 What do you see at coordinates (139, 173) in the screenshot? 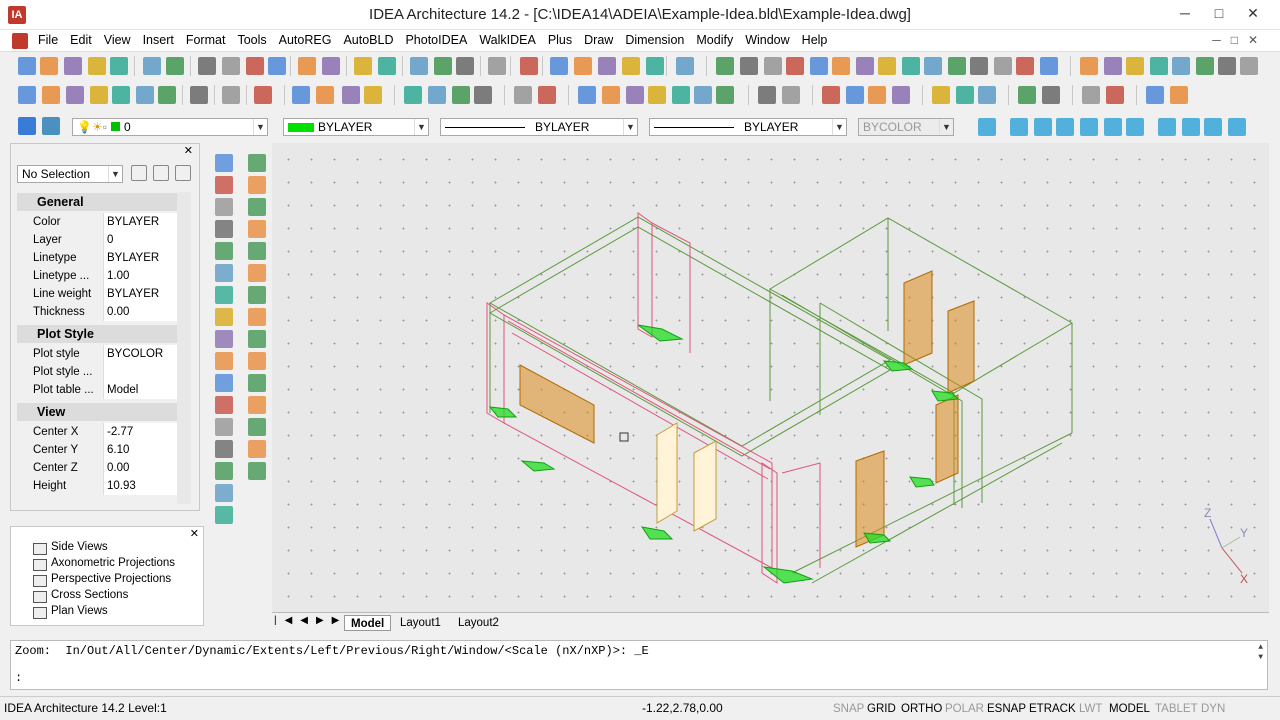
I see `quick-select-icon` at bounding box center [139, 173].